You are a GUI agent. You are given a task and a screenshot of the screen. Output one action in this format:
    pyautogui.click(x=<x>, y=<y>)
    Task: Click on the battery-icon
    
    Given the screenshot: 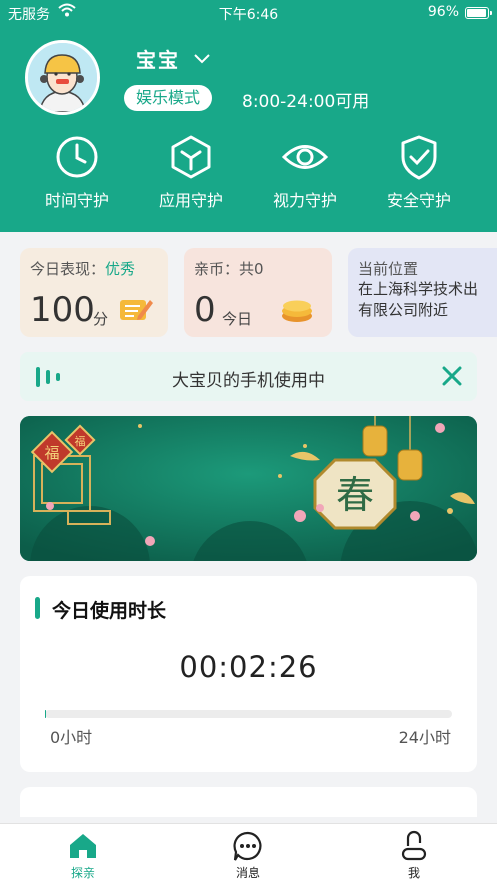 What is the action you would take?
    pyautogui.click(x=478, y=13)
    